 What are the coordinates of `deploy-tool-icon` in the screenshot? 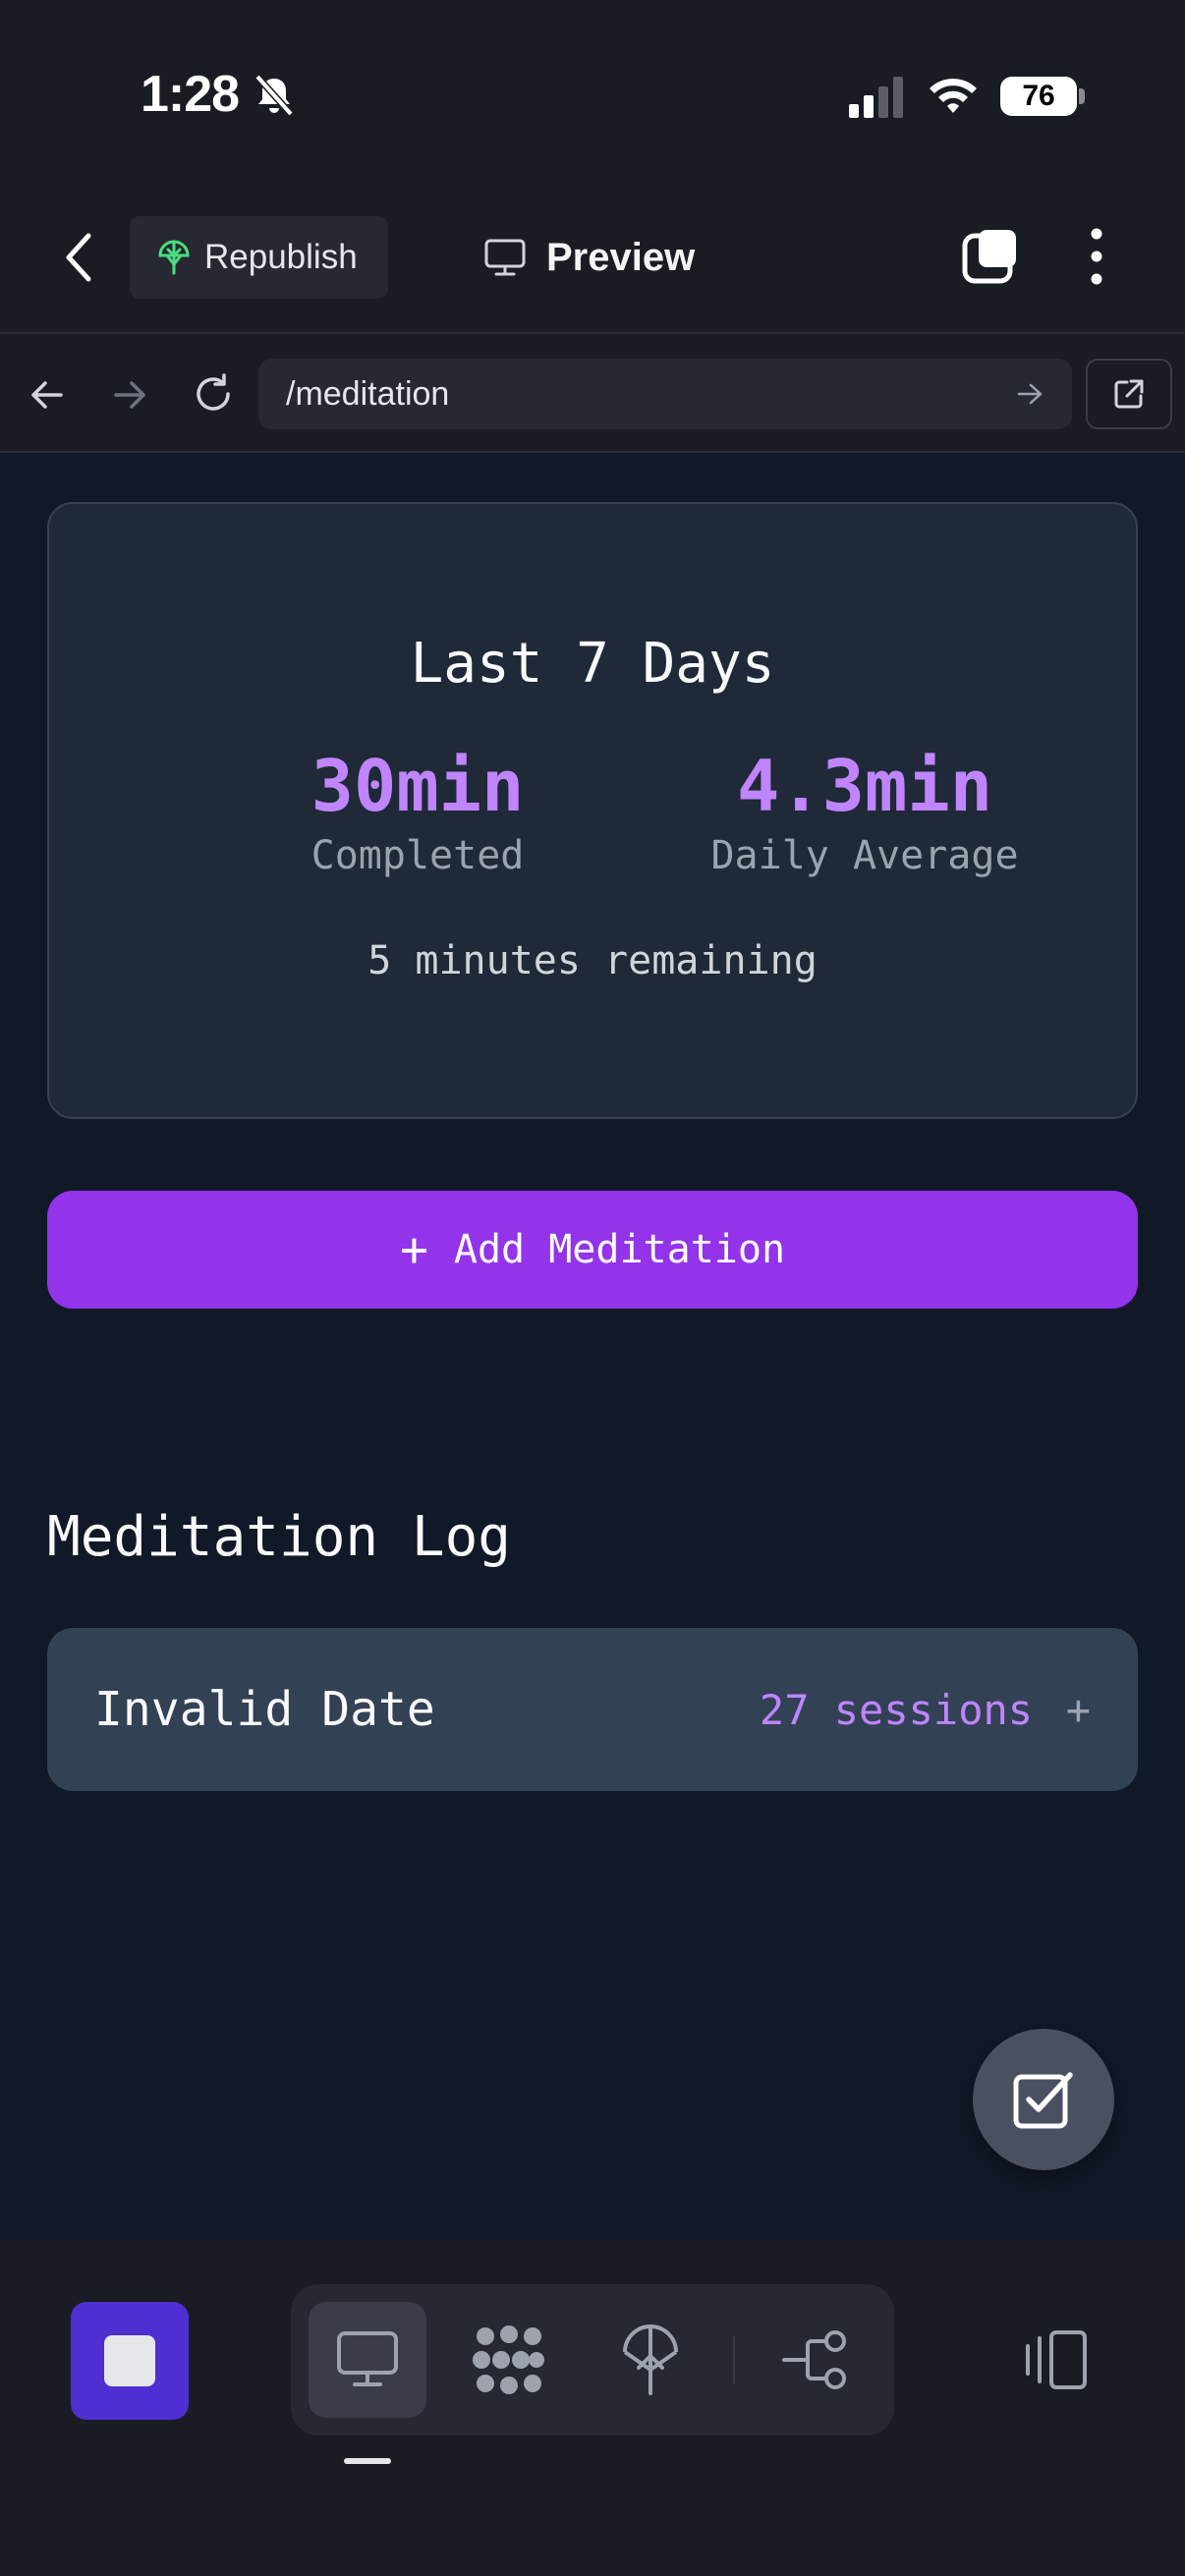 It's located at (651, 2359).